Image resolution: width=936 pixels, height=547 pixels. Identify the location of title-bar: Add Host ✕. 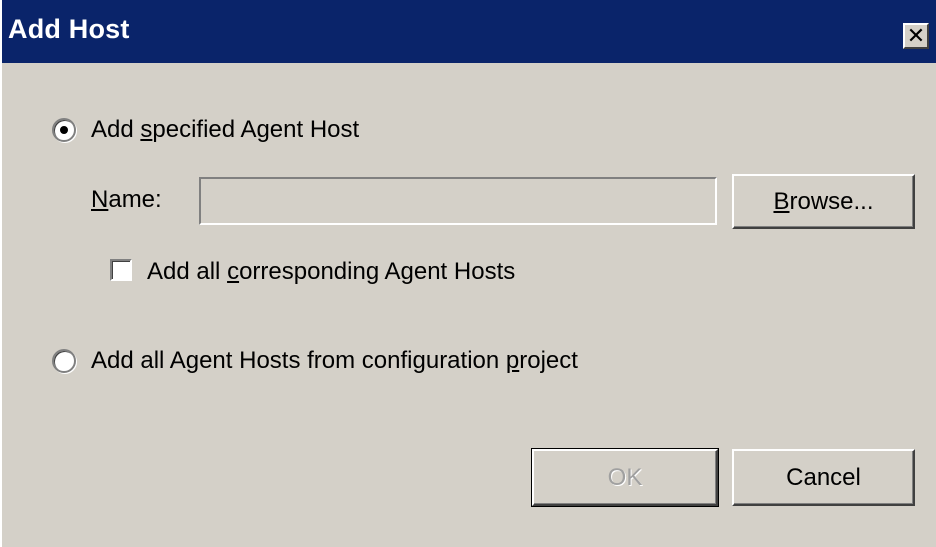
(469, 31).